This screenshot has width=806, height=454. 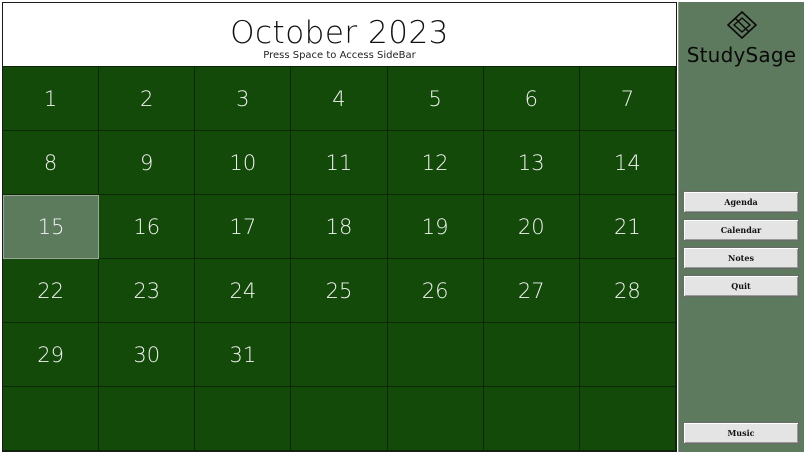 I want to click on calendar-day: 30, so click(x=147, y=355).